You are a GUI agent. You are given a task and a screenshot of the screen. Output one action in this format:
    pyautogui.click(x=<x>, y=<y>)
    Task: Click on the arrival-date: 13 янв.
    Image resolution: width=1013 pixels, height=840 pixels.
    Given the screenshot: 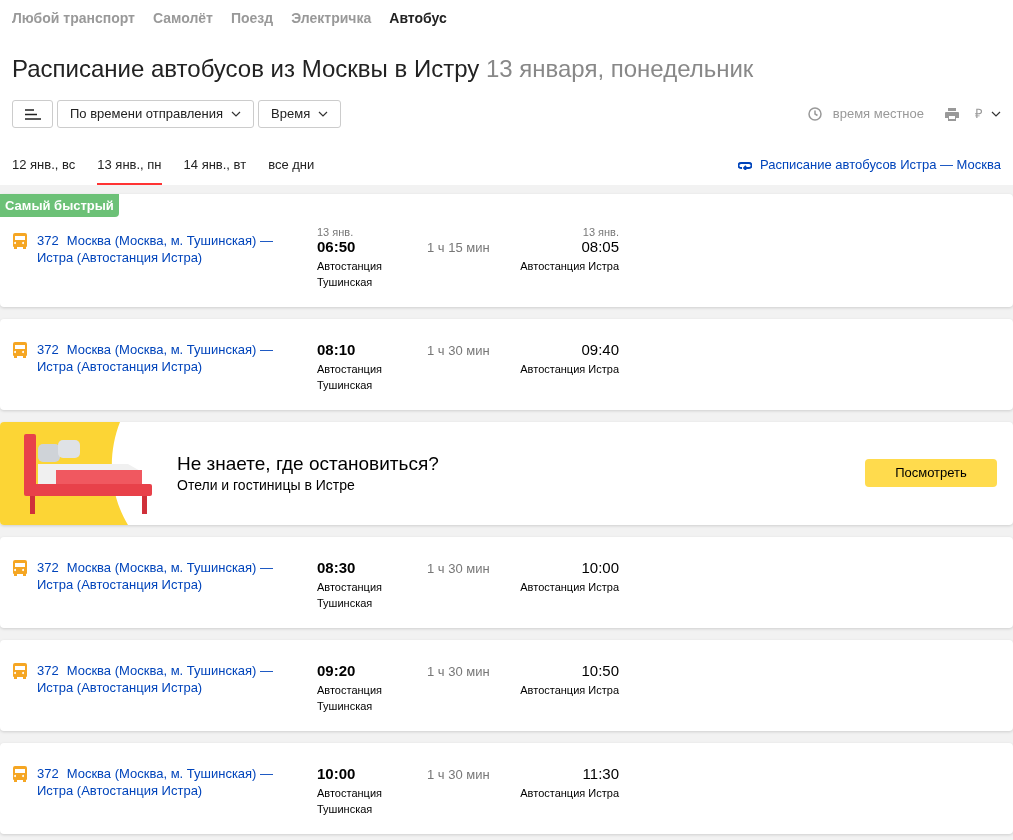 What is the action you would take?
    pyautogui.click(x=600, y=231)
    